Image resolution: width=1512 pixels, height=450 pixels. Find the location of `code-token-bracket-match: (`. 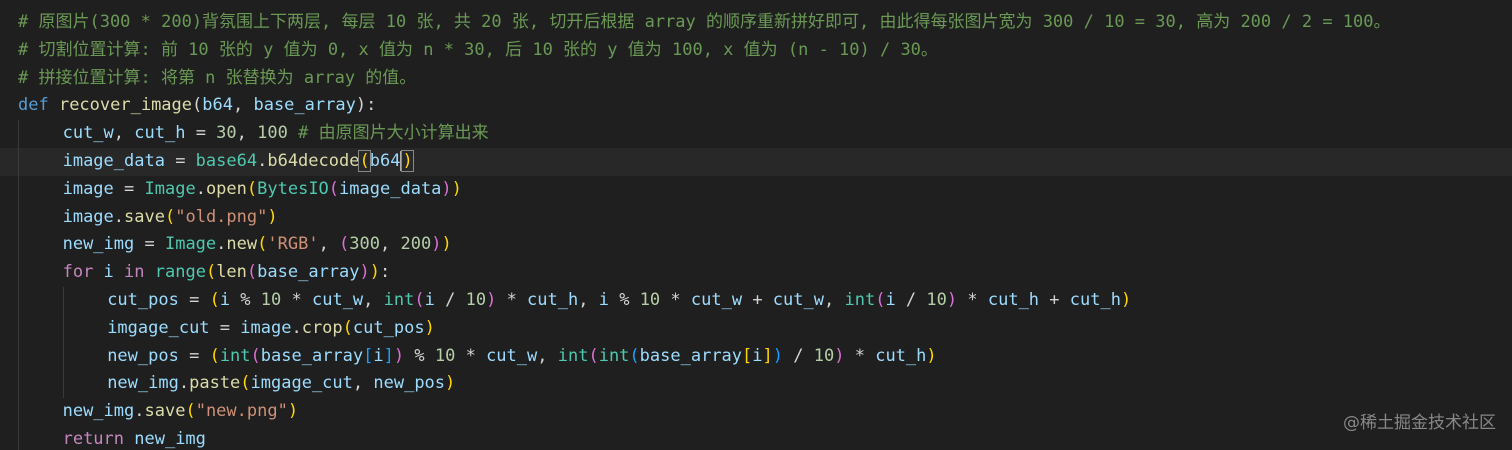

code-token-bracket-match: ( is located at coordinates (364, 160).